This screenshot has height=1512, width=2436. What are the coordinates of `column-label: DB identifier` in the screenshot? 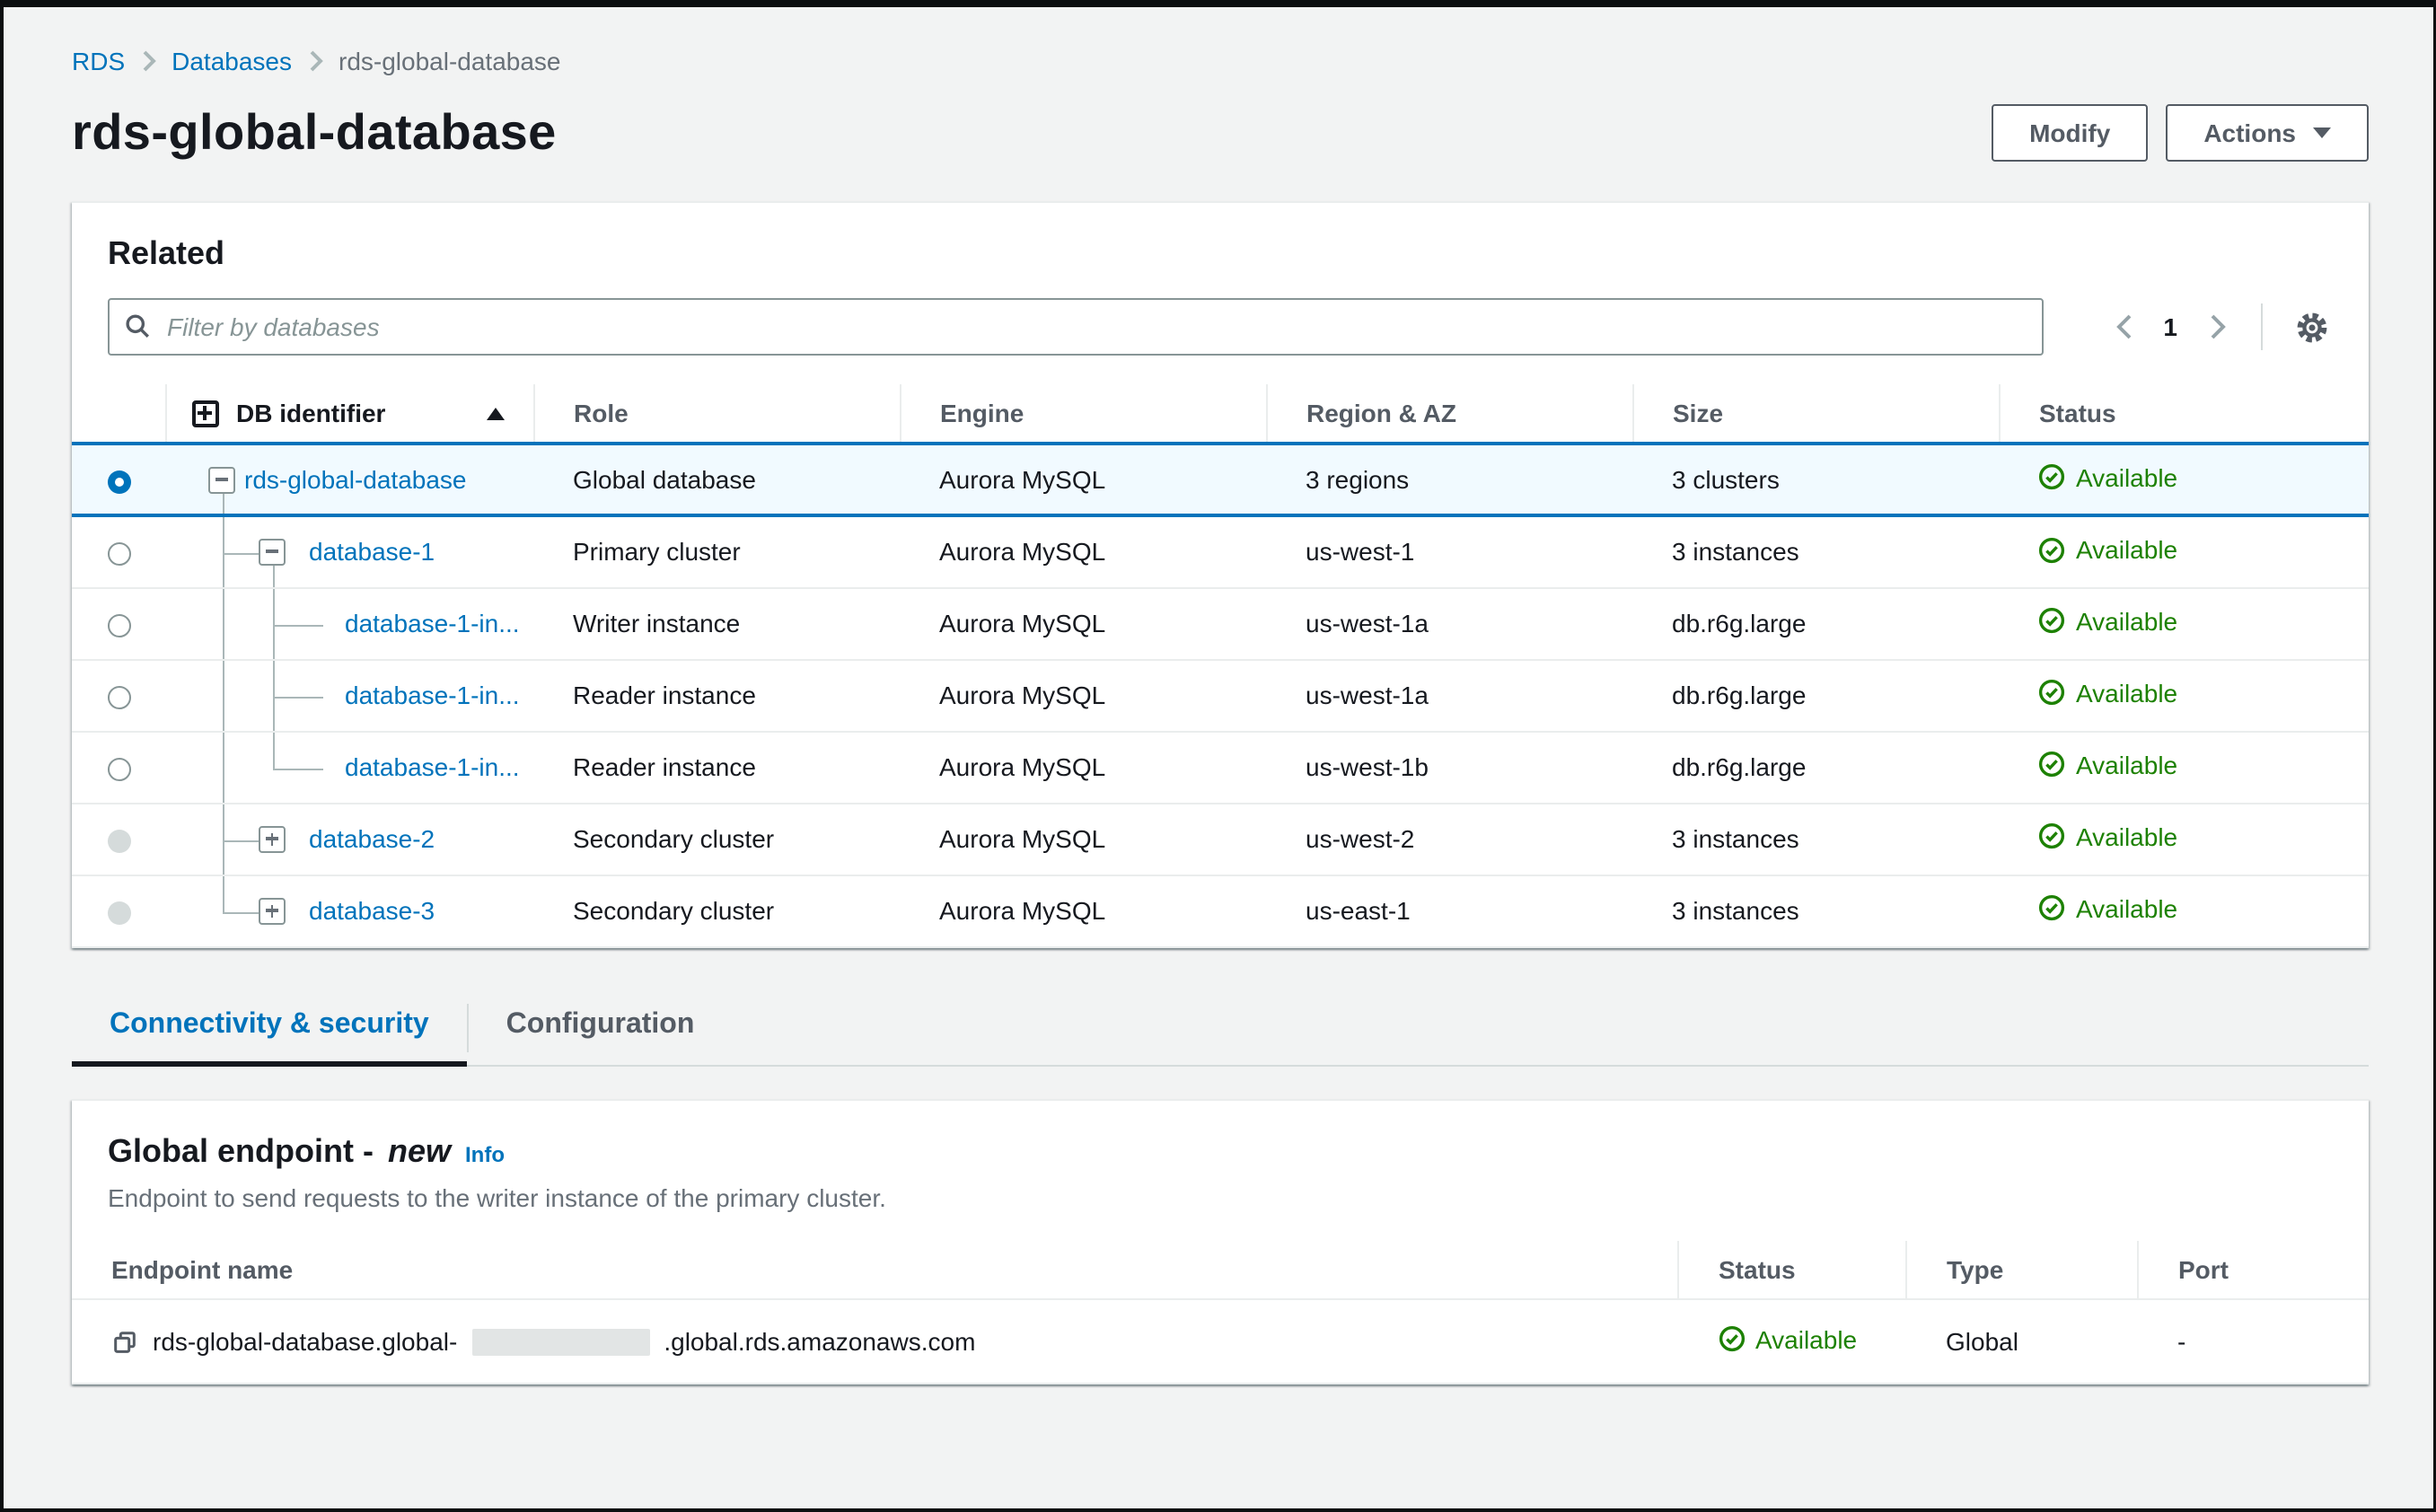 It's located at (311, 413).